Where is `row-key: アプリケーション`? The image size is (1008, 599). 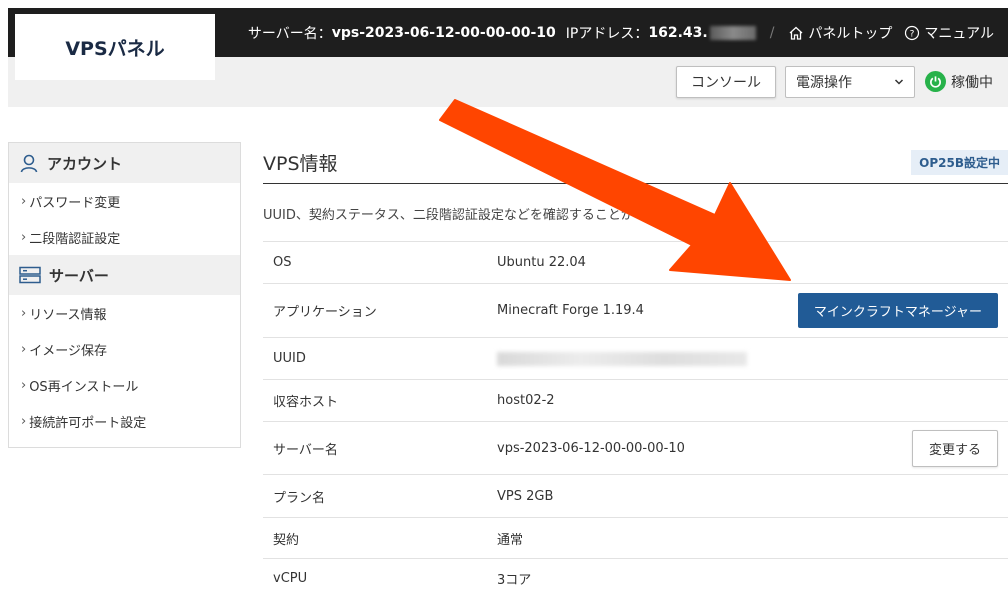
row-key: アプリケーション is located at coordinates (380, 310).